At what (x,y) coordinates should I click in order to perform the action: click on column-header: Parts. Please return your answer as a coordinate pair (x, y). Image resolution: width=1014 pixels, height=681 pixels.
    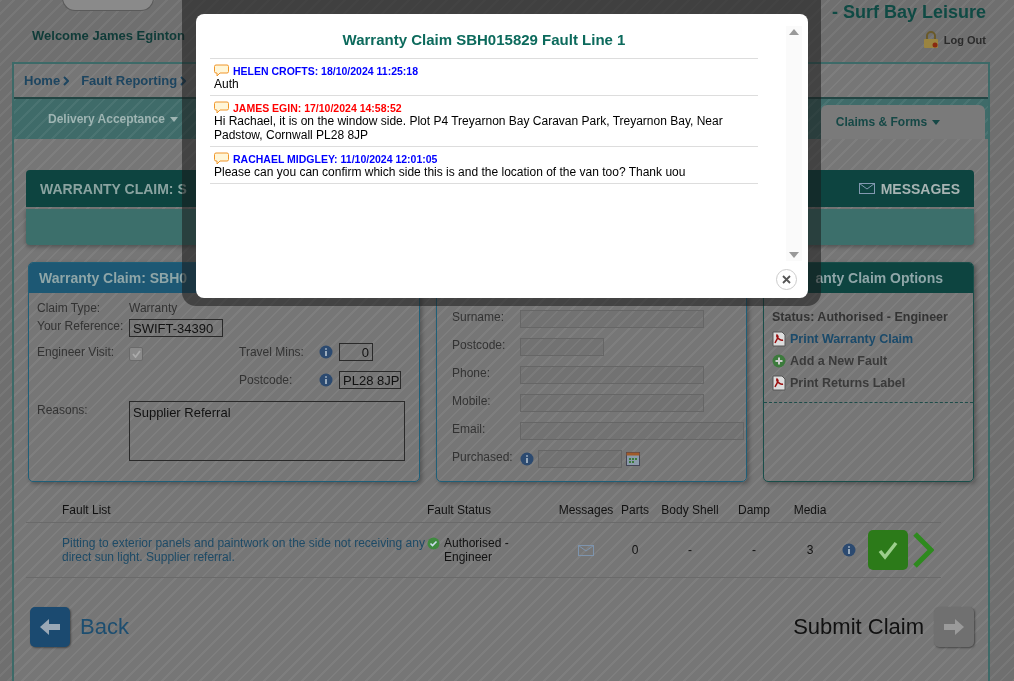
    Looking at the image, I should click on (635, 510).